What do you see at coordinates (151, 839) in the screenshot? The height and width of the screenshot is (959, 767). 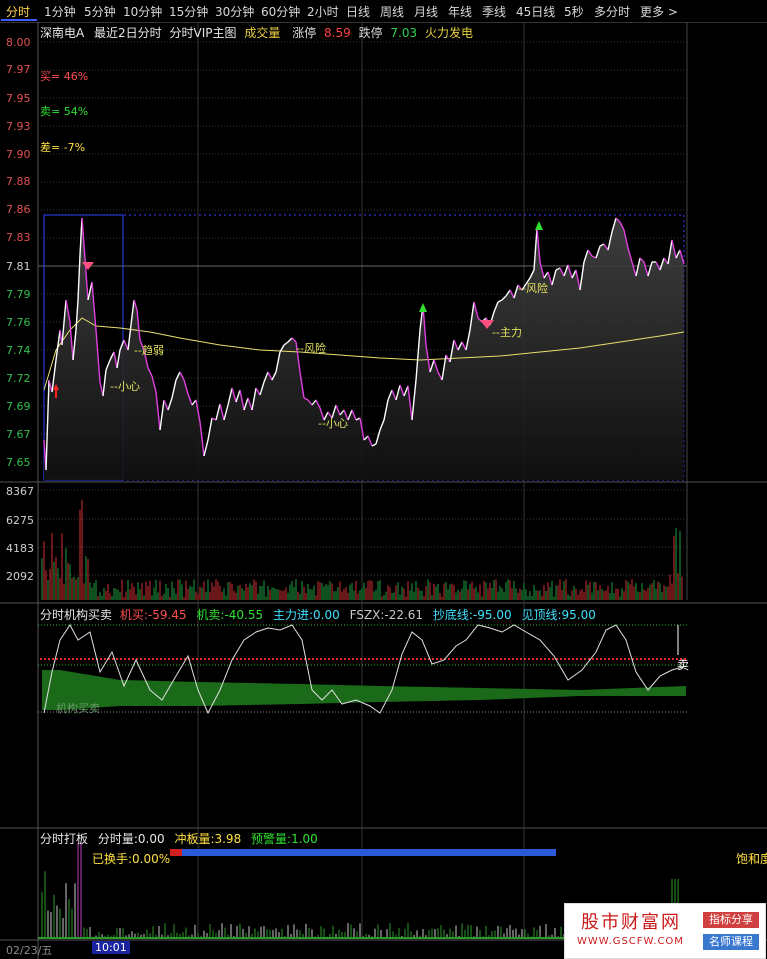 I see `board-vol-value: 0.00` at bounding box center [151, 839].